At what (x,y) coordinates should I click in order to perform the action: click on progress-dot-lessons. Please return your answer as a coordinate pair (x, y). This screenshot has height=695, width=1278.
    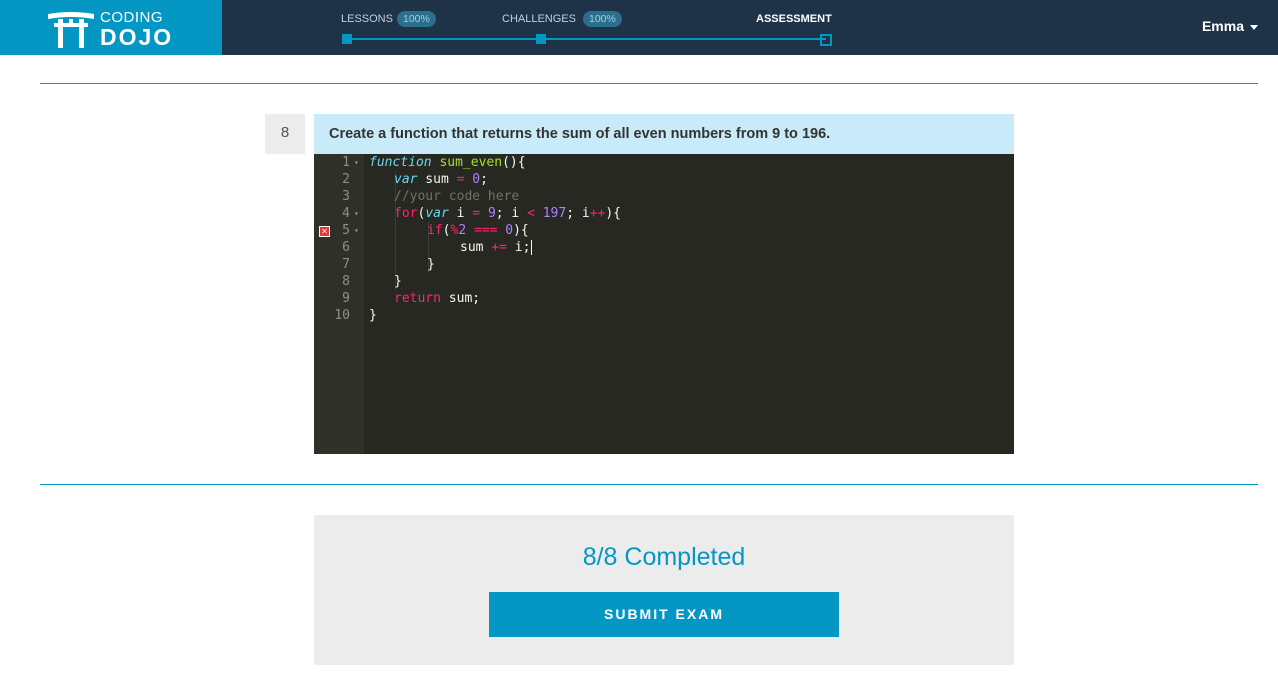
    Looking at the image, I should click on (347, 39).